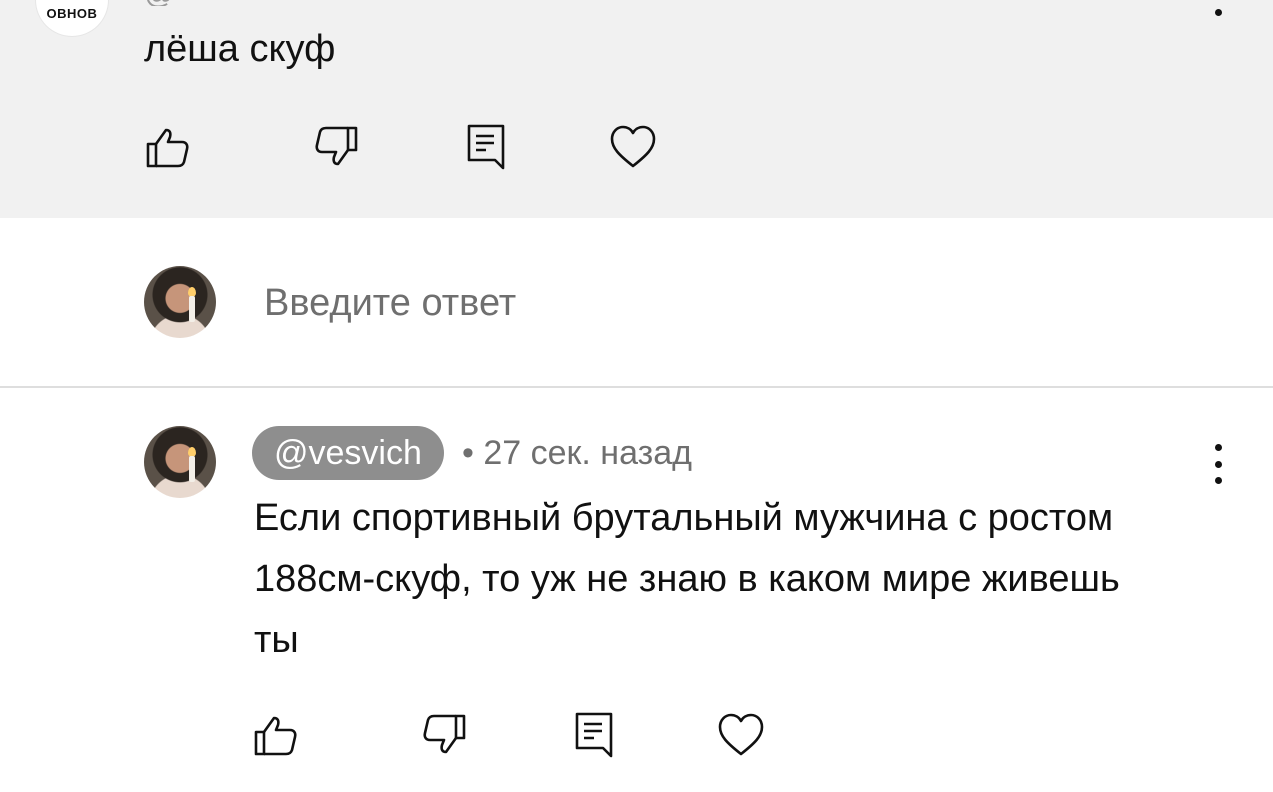  What do you see at coordinates (714, 303) in the screenshot?
I see `reply-input` at bounding box center [714, 303].